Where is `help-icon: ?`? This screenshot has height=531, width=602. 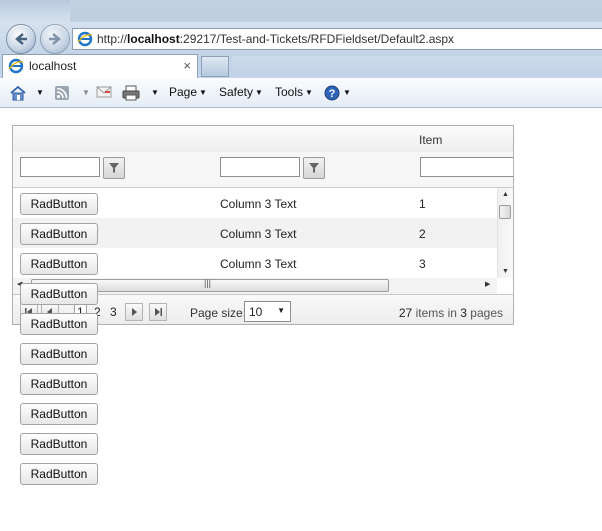
help-icon: ? is located at coordinates (332, 93).